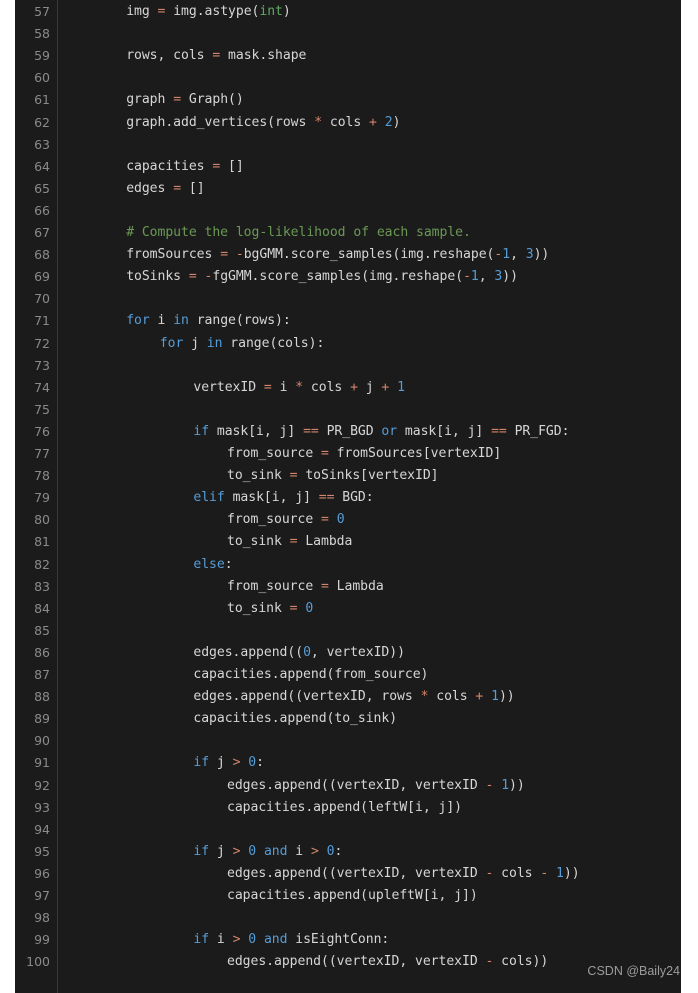 Image resolution: width=698 pixels, height=993 pixels. I want to click on code-line: to_sink = Lambda, so click(289, 542).